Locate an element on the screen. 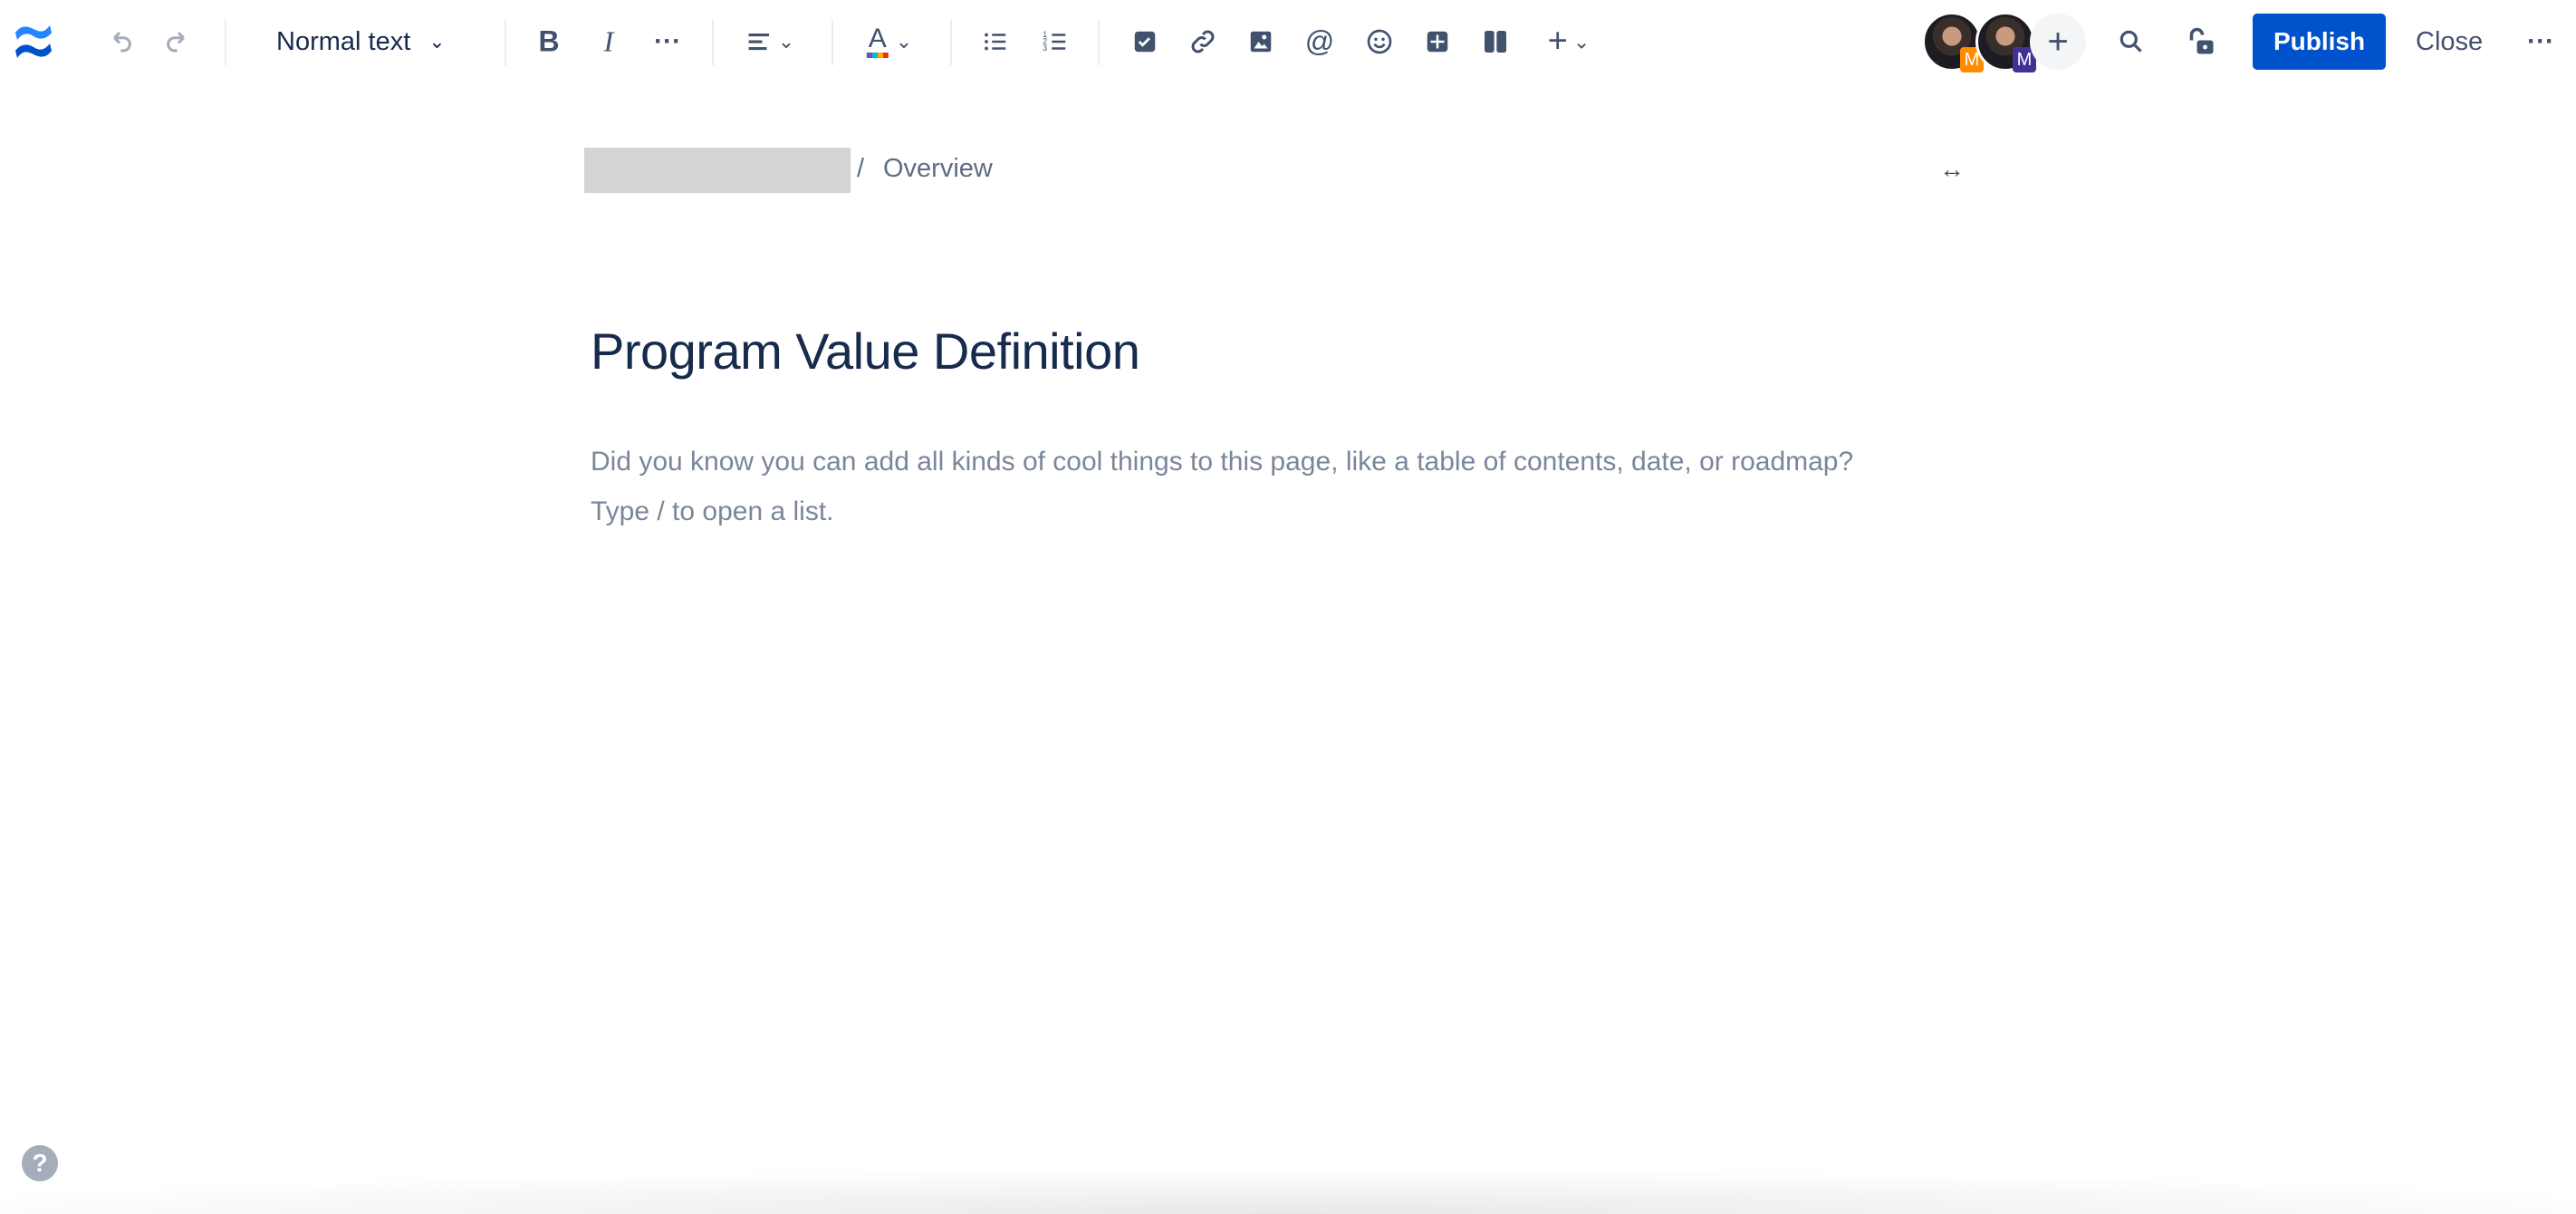  mention-icon: @ is located at coordinates (1319, 42).